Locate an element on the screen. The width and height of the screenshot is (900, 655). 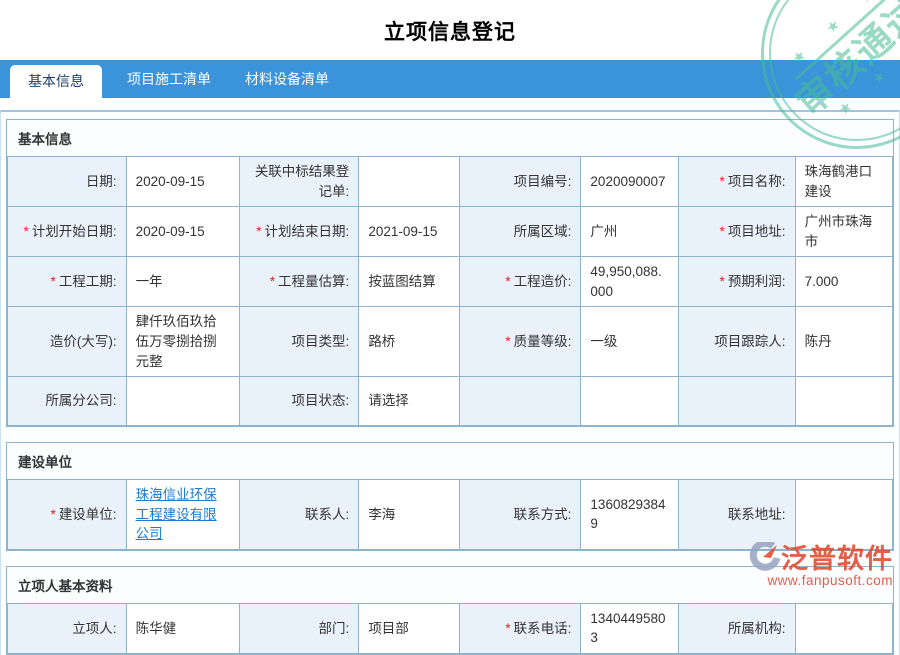
construction-unit-link: 珠海信业环保工程建设有限公司 is located at coordinates (176, 514).